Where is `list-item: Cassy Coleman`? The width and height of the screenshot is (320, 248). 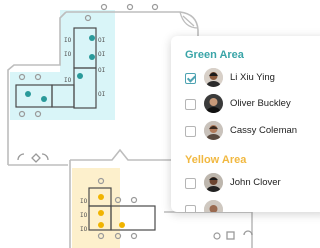 list-item: Cassy Coleman is located at coordinates (245, 132).